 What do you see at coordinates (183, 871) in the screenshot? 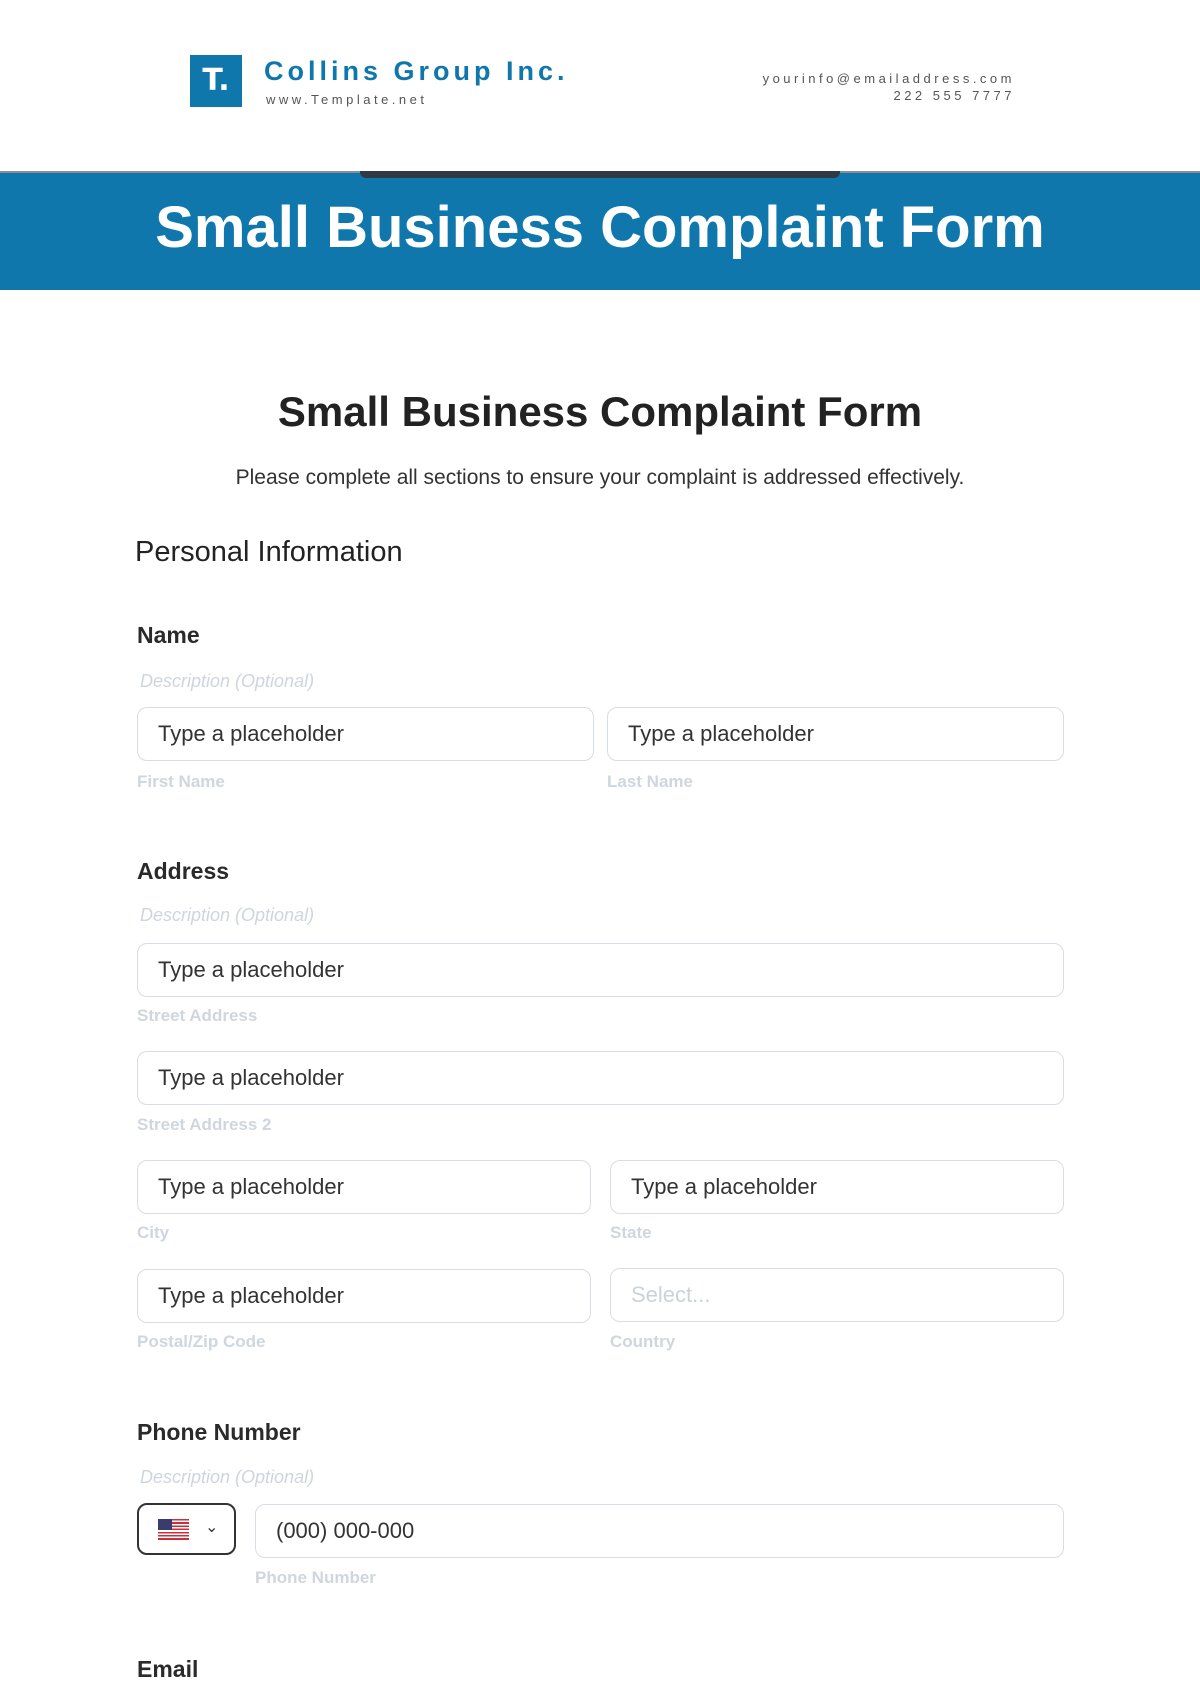
I see `address-label: Address` at bounding box center [183, 871].